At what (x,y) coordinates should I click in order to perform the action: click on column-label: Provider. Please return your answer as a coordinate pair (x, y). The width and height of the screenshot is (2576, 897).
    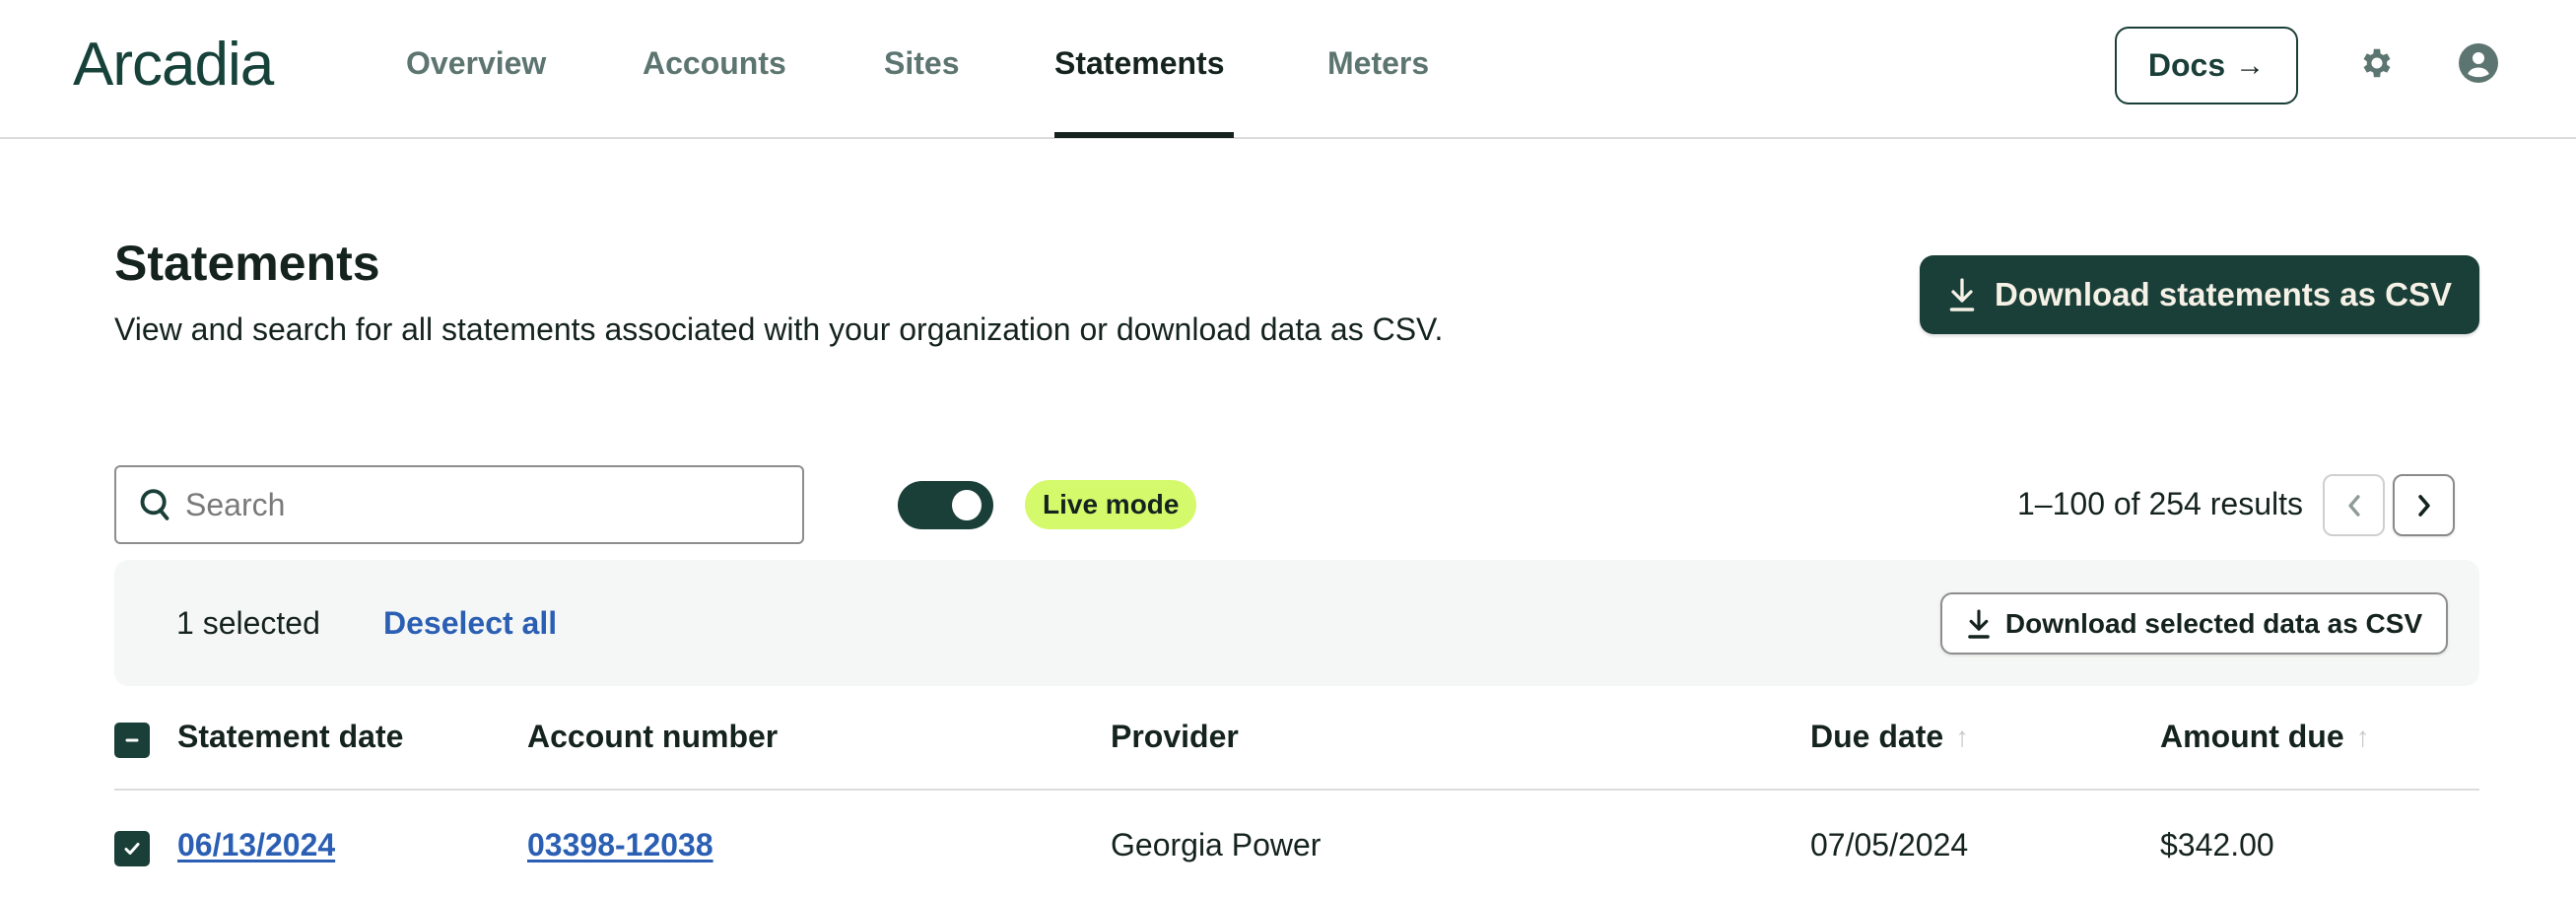
    Looking at the image, I should click on (1175, 737).